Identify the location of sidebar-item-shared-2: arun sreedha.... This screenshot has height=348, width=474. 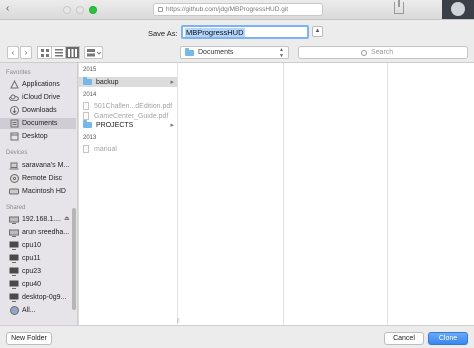
(38, 232).